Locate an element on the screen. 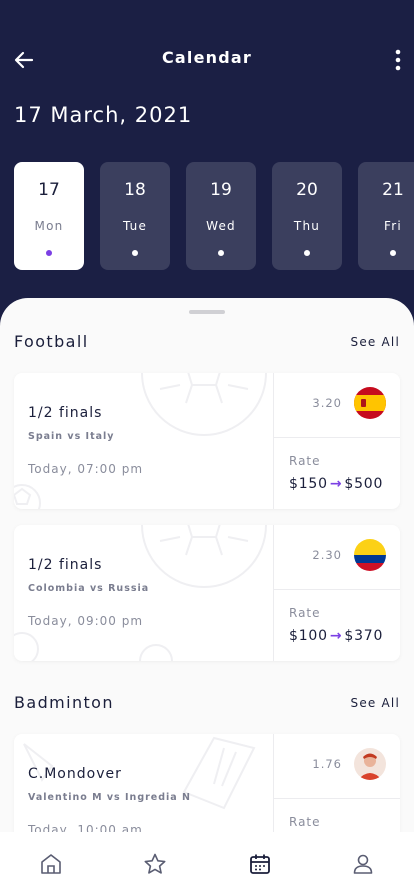 Image resolution: width=414 pixels, height=896 pixels. calendar-icon is located at coordinates (260, 864).